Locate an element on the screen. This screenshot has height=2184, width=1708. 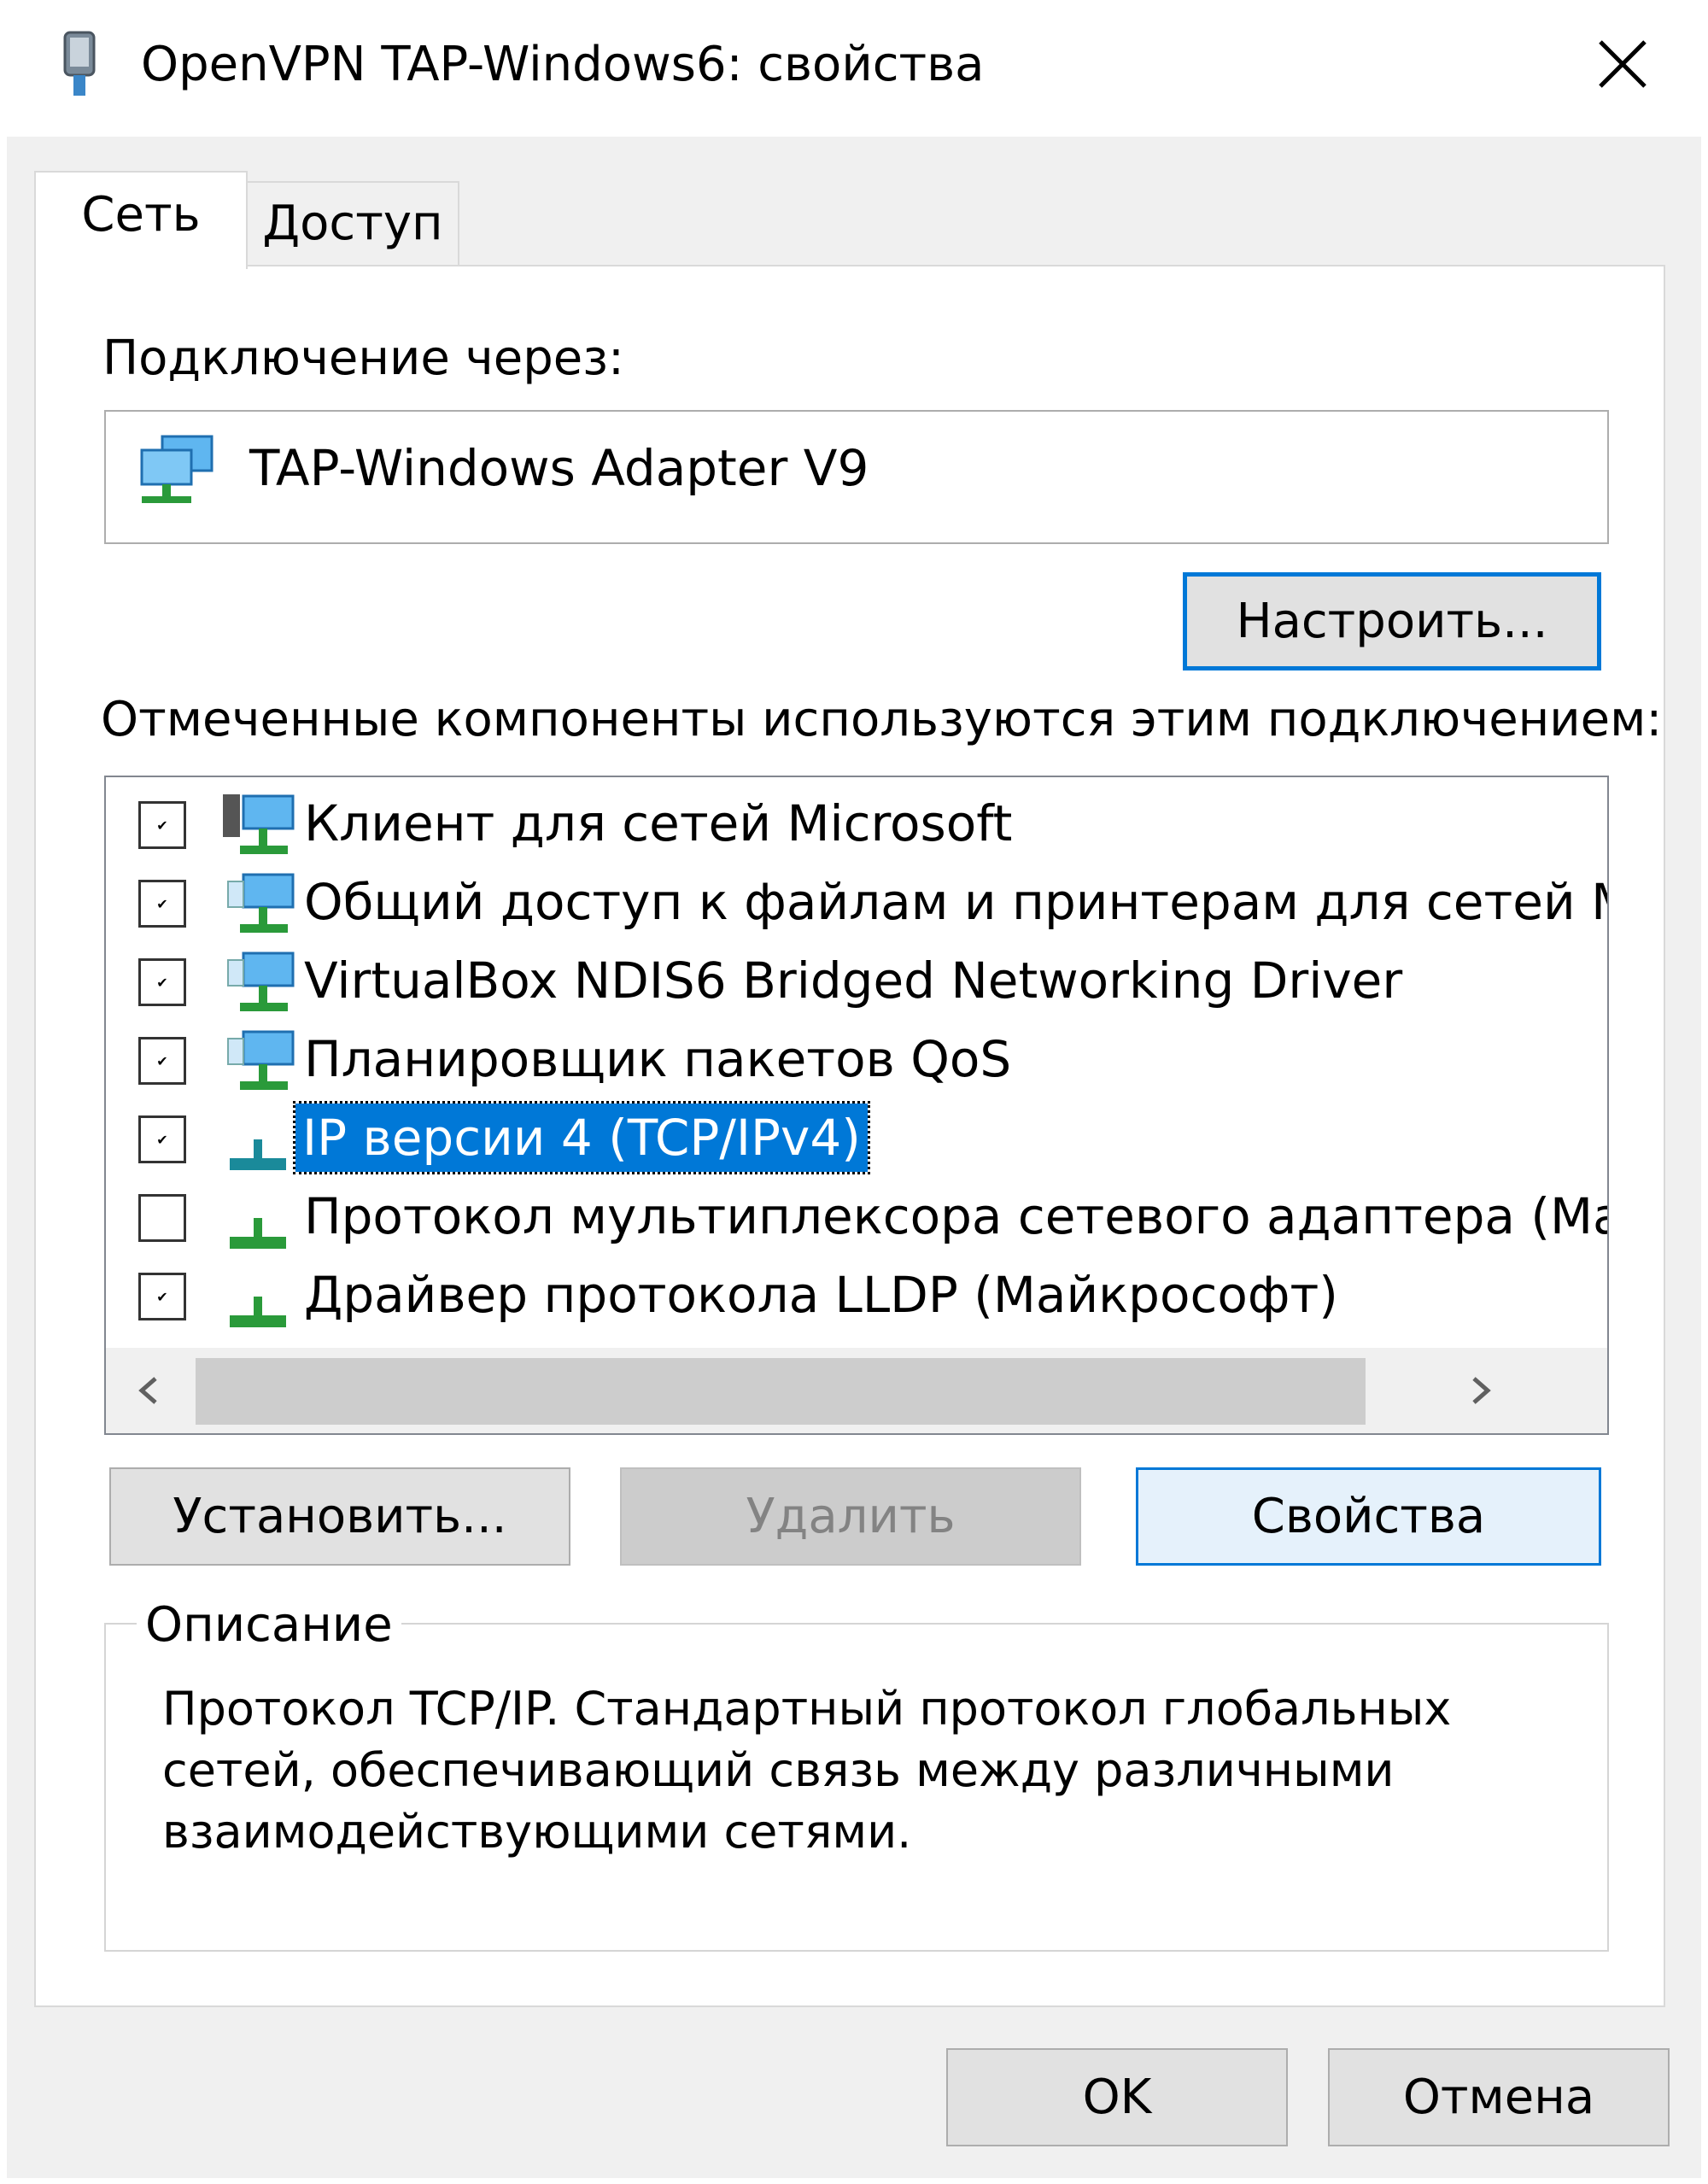
list-item: ✔ Клиент для сетей Microsoft is located at coordinates (815, 823).